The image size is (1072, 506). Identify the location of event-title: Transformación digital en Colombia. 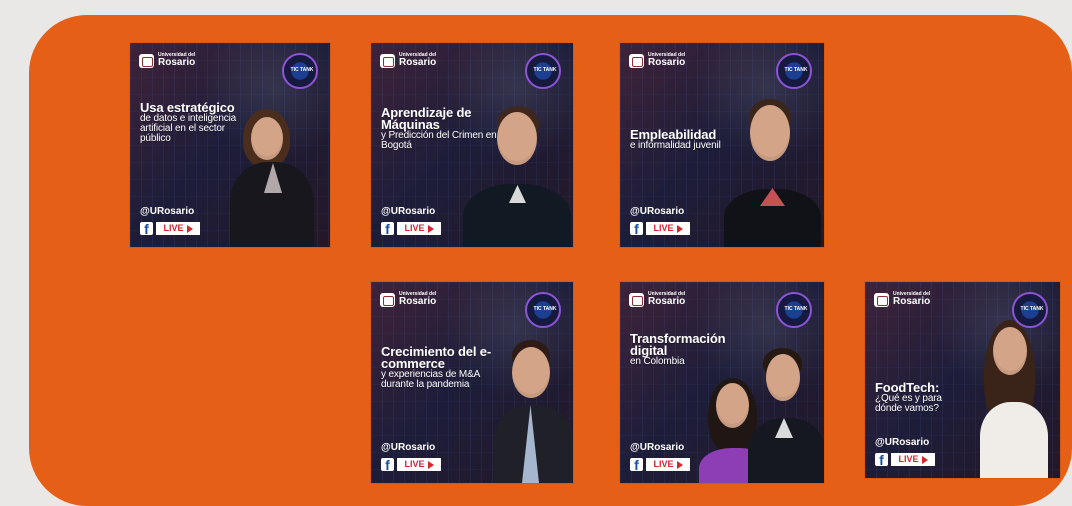
(678, 349).